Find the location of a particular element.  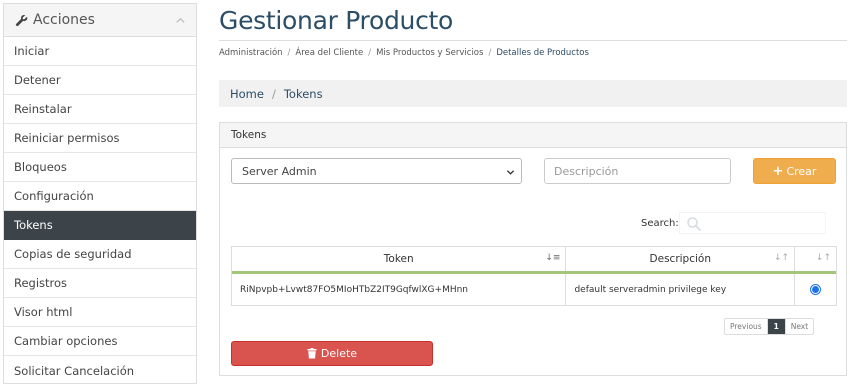

sidebar-item-iniciar: Iniciar is located at coordinates (100, 51).